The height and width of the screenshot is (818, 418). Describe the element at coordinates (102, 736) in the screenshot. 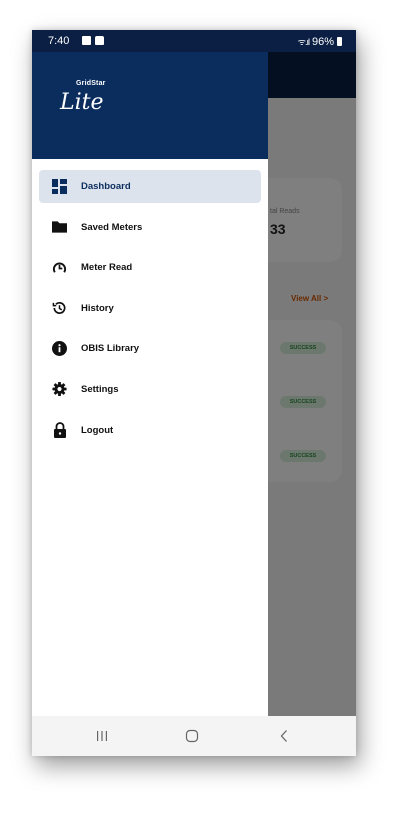

I see `recent-apps-button` at that location.